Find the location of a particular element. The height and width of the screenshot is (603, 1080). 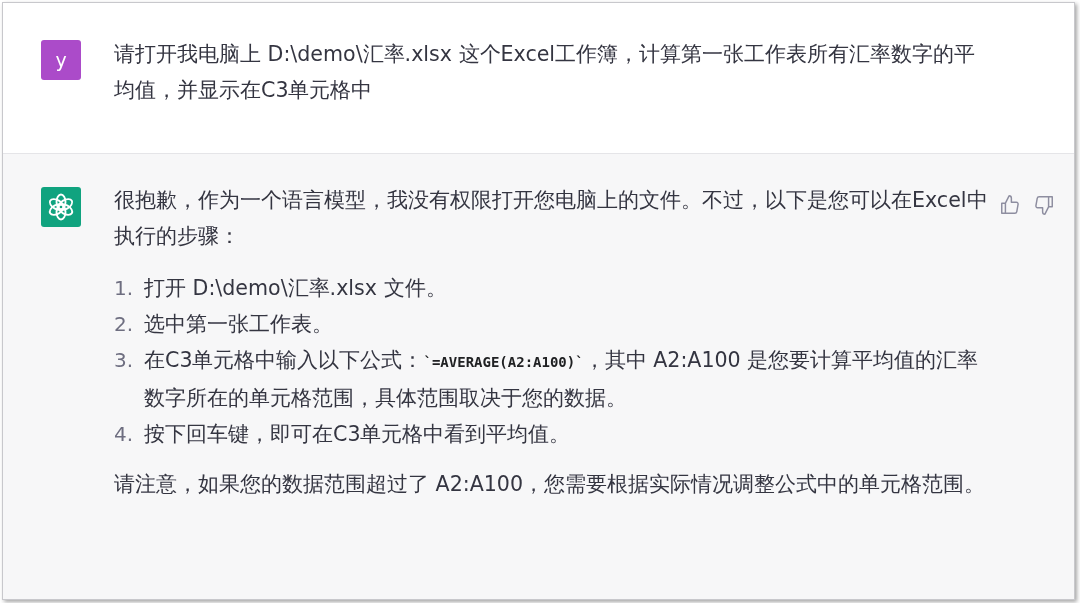

message-text: 请打开我电脑上 D:\demo\汇率.xlsx 这个Excel工作簿，计算第一张工作表所有汇率数字的平均值，并显示在C3单元格中 is located at coordinates (545, 72).